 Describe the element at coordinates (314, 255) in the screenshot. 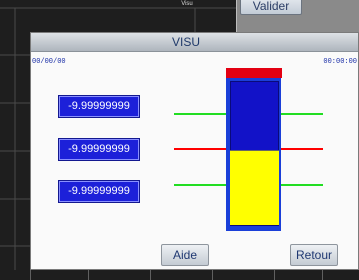

I see `back-button: Retour` at that location.